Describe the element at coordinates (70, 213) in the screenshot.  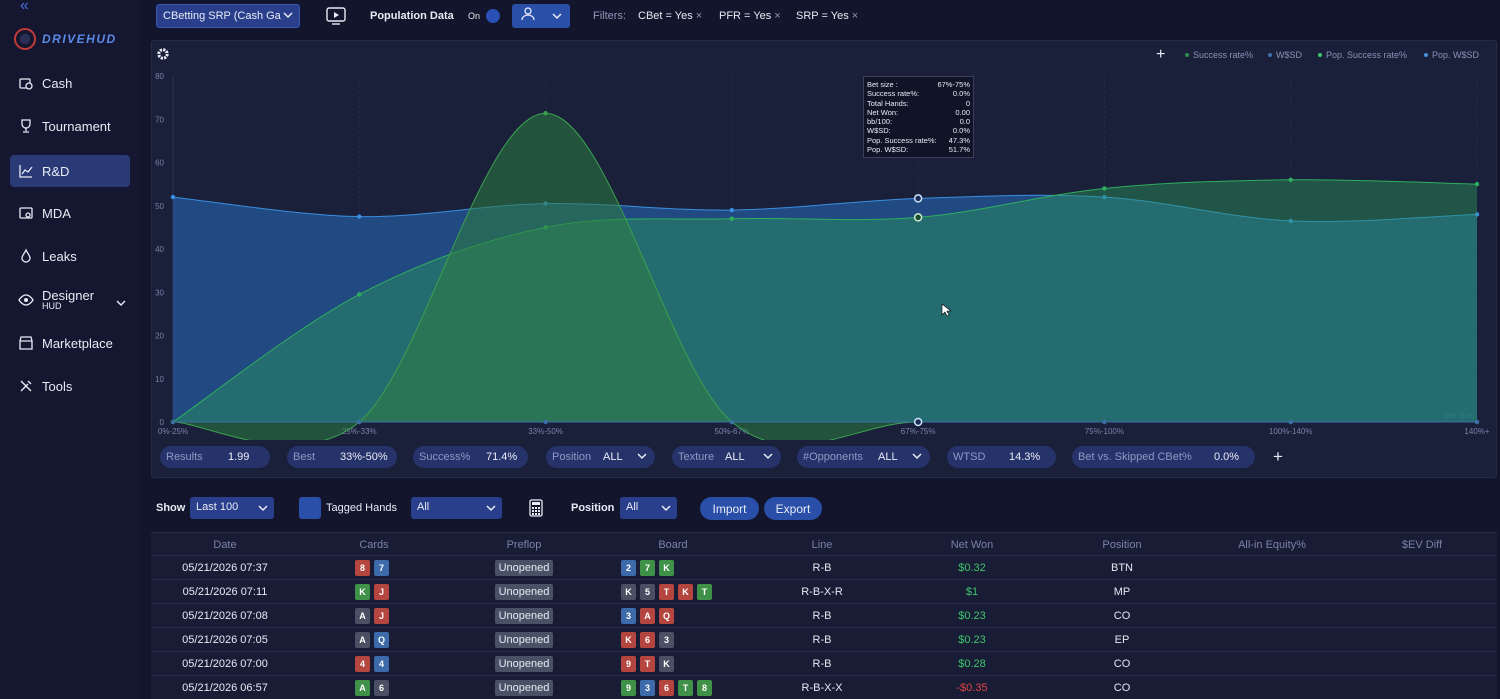
I see `sidebar-item-mda: MDA` at that location.